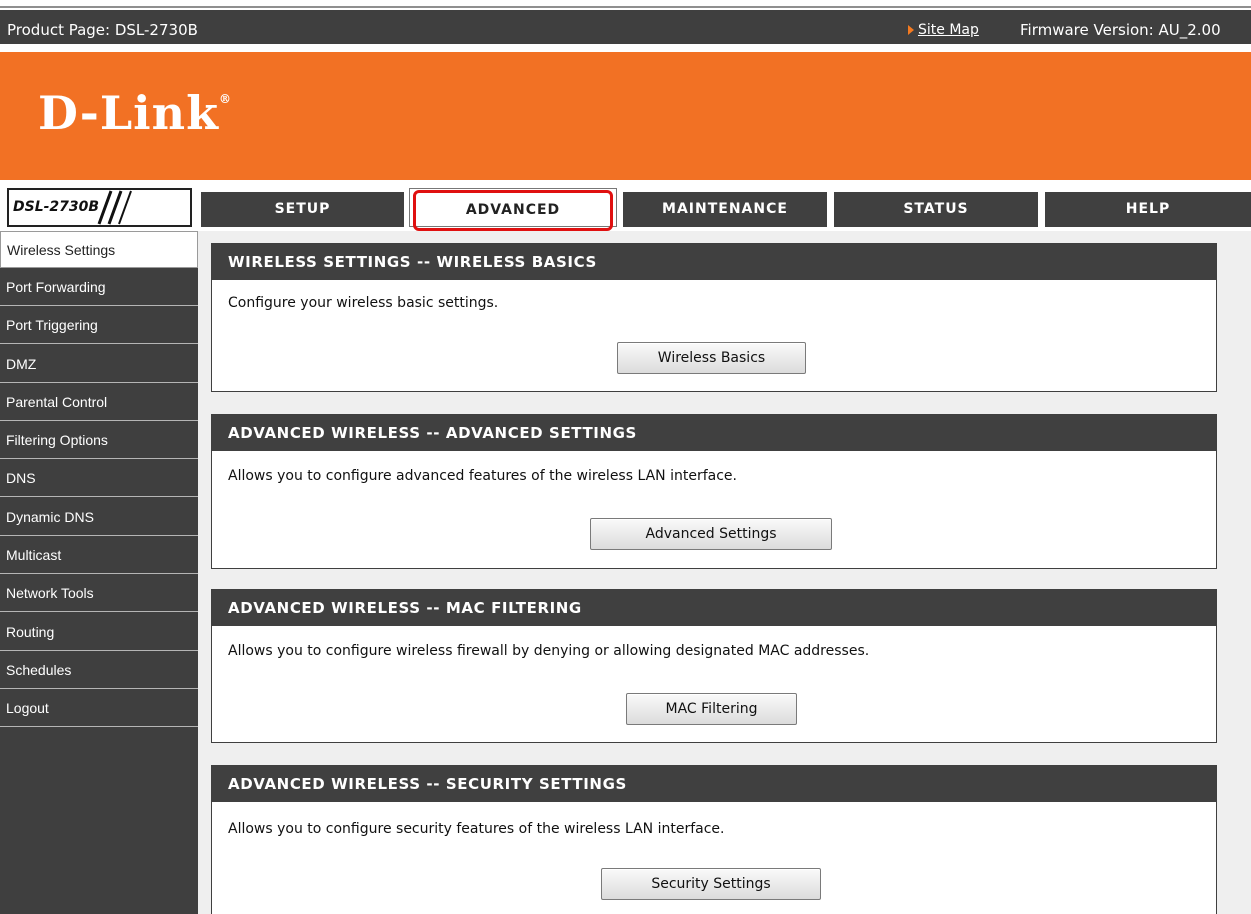 This screenshot has width=1251, height=914. What do you see at coordinates (99, 249) in the screenshot?
I see `sidebar-item-wireless-settings: Wireless Settings` at bounding box center [99, 249].